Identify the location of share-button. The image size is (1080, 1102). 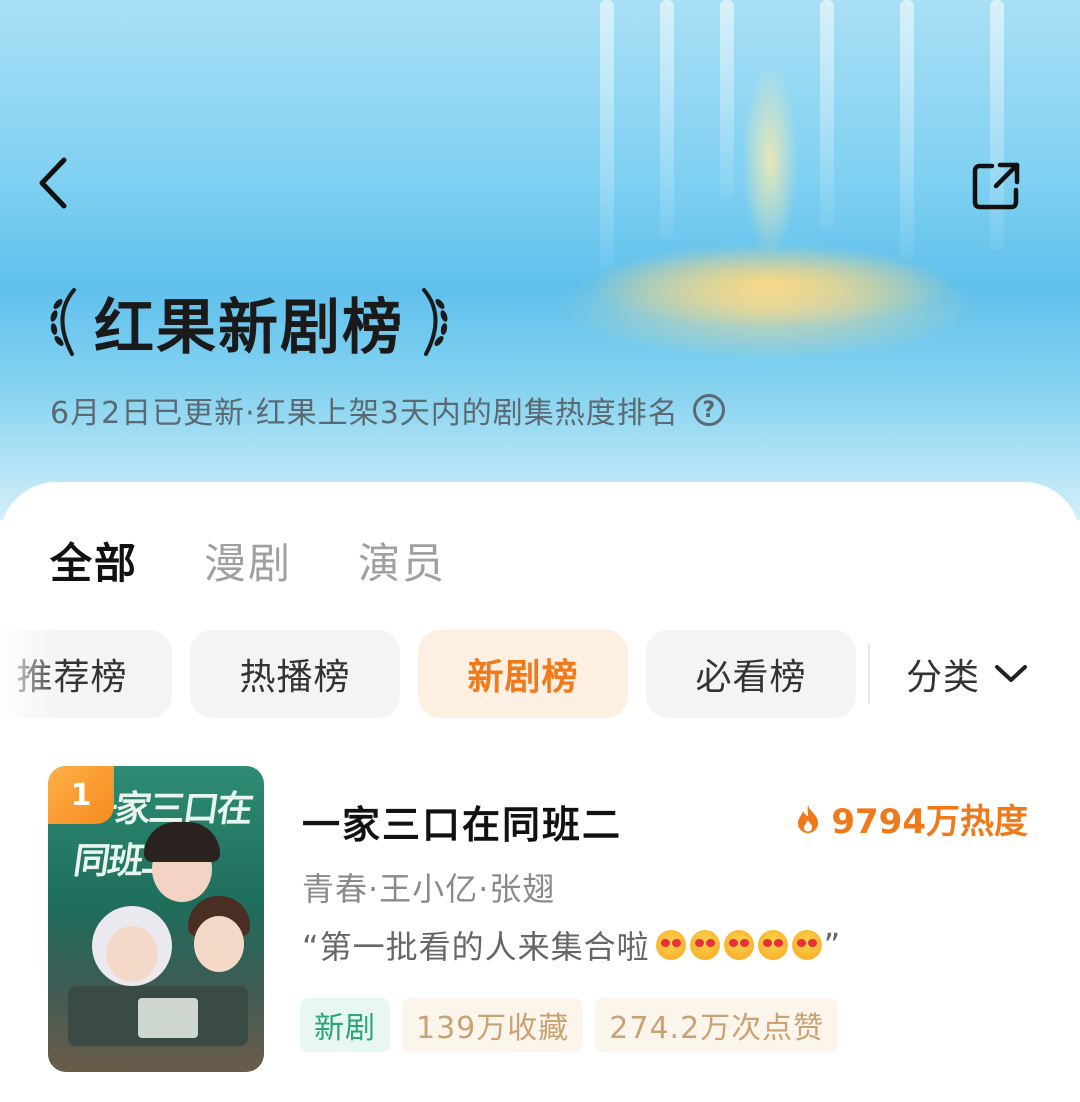
(996, 186).